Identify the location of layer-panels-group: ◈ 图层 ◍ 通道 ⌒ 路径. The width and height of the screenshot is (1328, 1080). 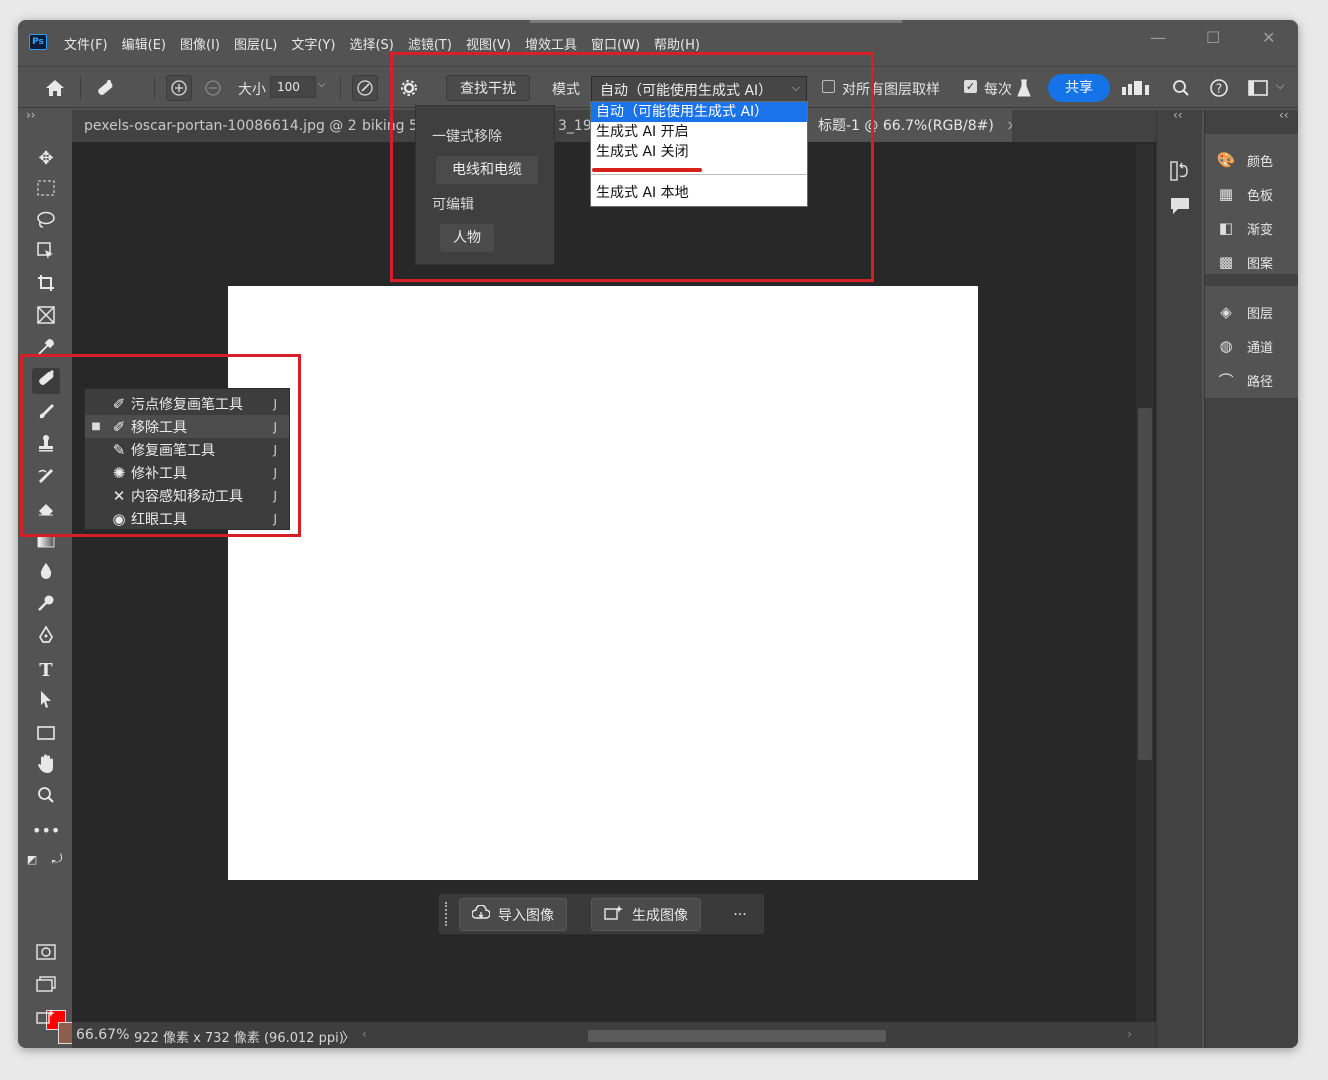
(1251, 342).